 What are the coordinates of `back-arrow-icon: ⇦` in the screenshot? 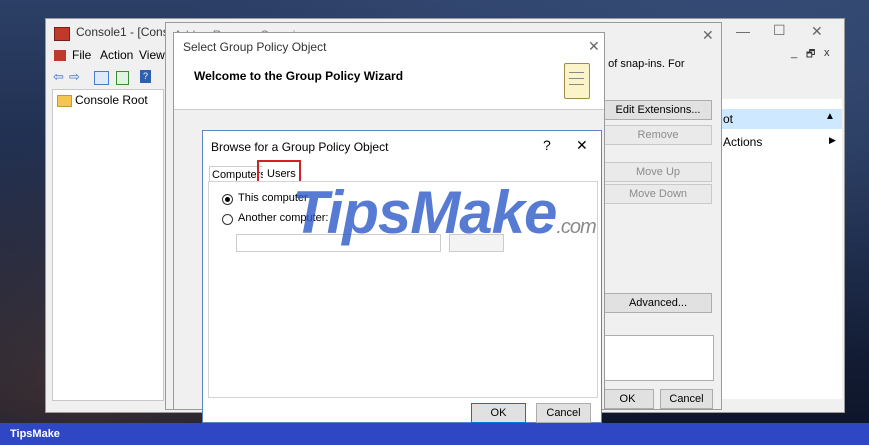 It's located at (58, 77).